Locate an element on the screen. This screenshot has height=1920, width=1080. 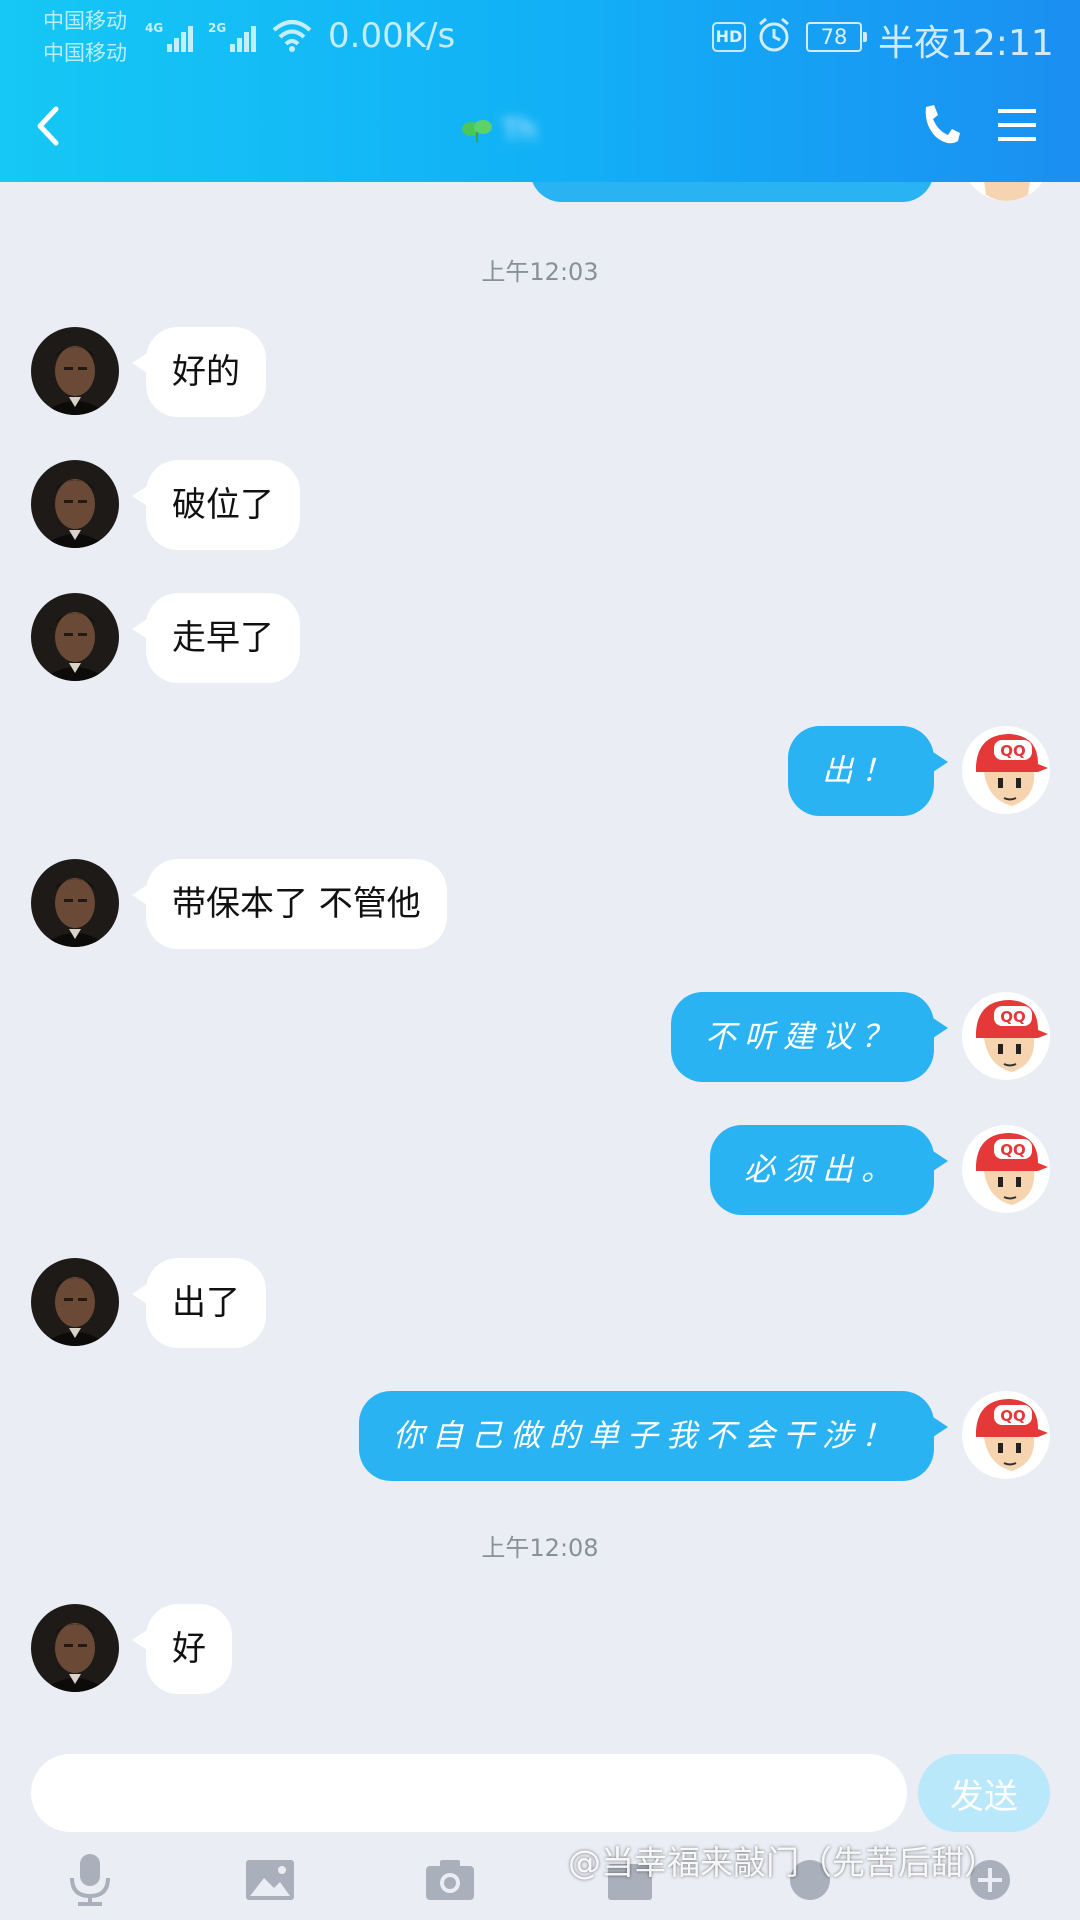
signal-4g-icon: 4G is located at coordinates (169, 36).